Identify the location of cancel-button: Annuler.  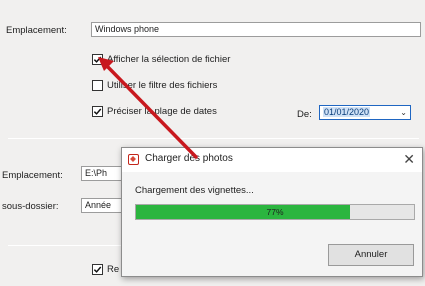
(371, 255).